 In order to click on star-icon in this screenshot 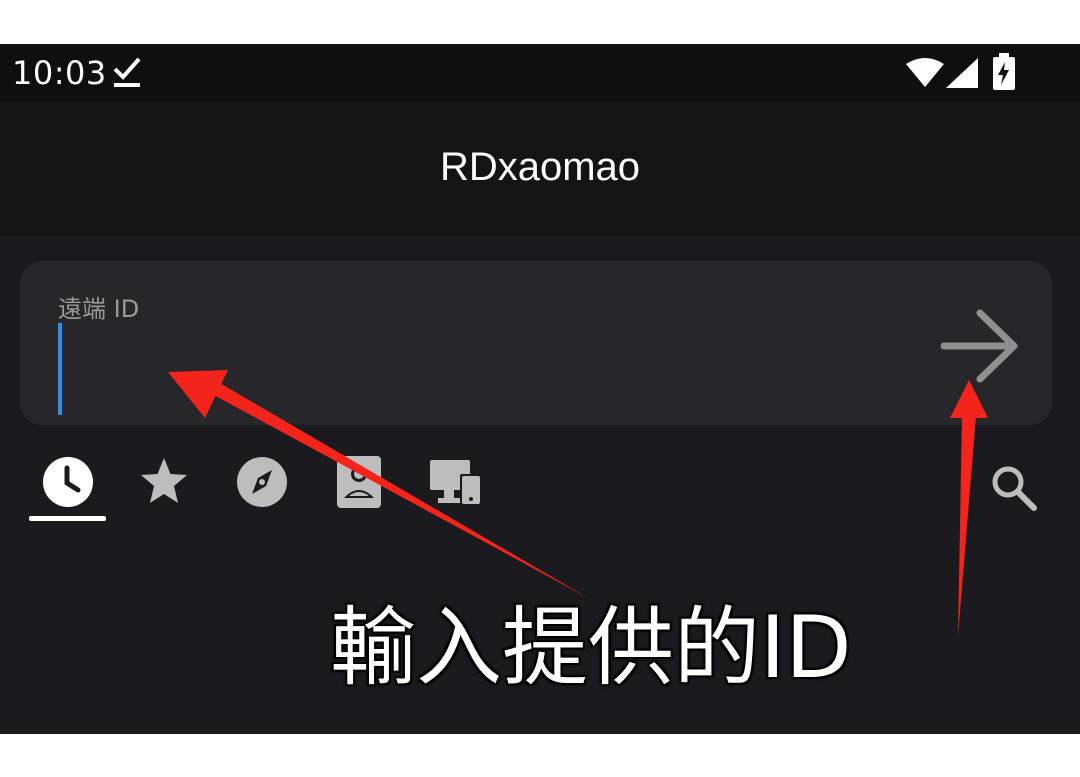, I will do `click(164, 482)`.